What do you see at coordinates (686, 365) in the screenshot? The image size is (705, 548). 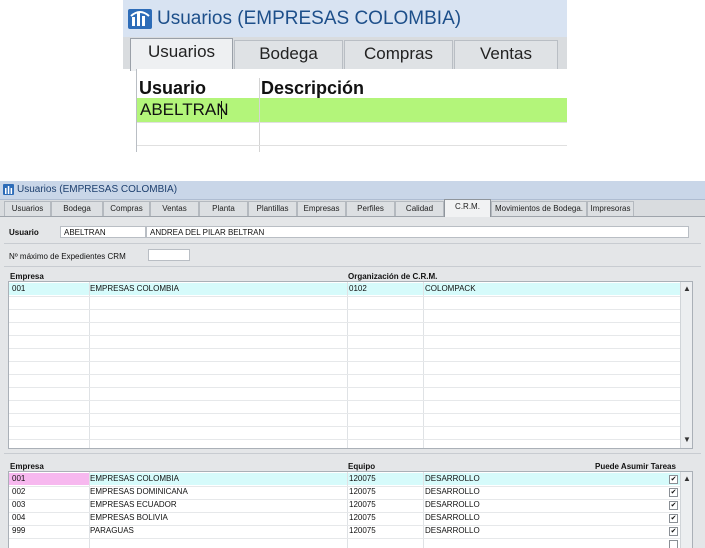 I see `grid1-scrollbar: ▲ ▼` at bounding box center [686, 365].